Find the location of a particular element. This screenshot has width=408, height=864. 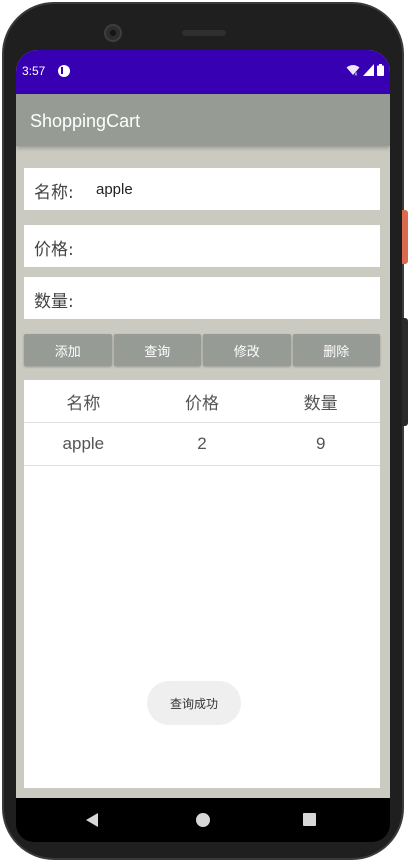

app-notification-icon is located at coordinates (64, 71).